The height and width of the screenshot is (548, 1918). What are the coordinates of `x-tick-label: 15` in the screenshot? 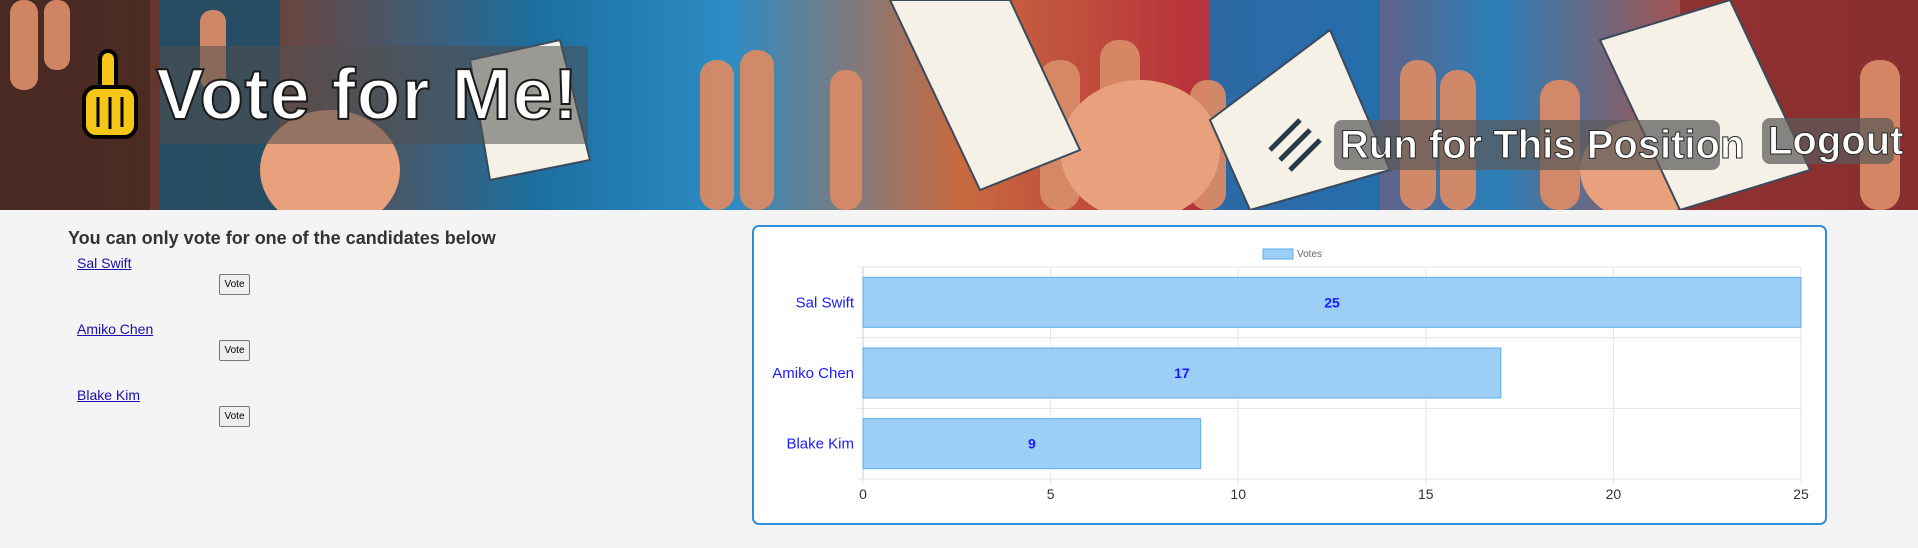 It's located at (1426, 494).